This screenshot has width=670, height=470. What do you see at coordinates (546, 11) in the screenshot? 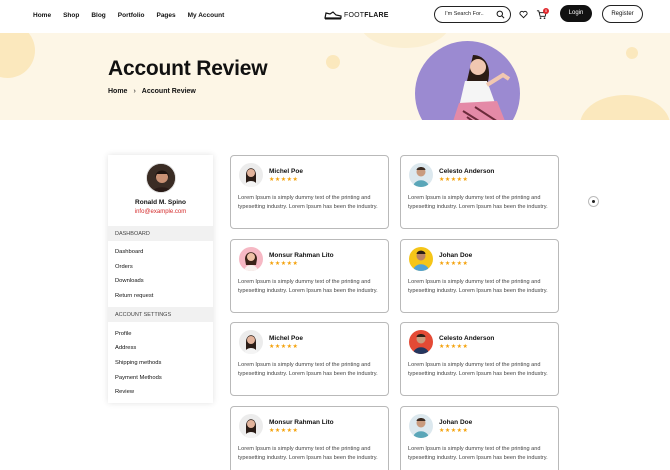
I see `cart-count-badge: 0` at bounding box center [546, 11].